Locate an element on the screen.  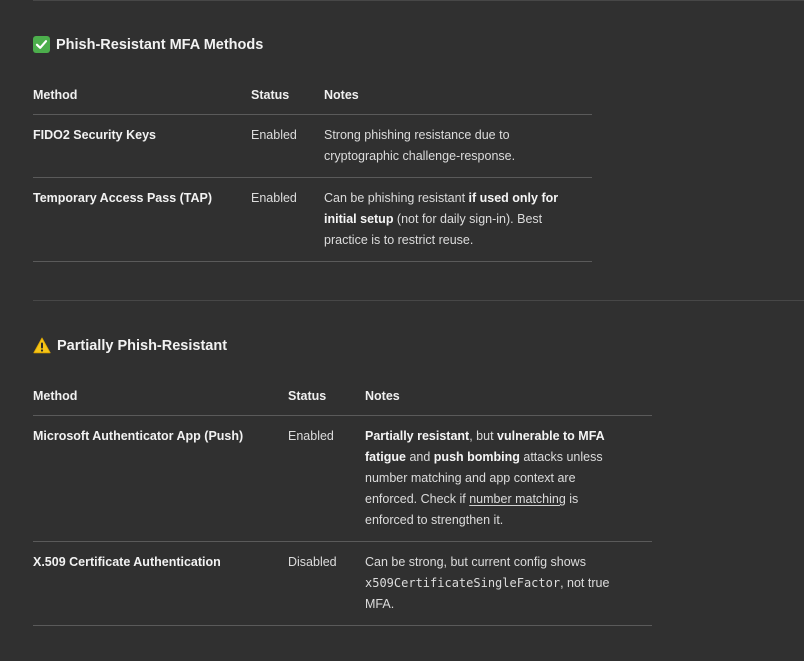
status-cell: Disabled is located at coordinates (326, 583).